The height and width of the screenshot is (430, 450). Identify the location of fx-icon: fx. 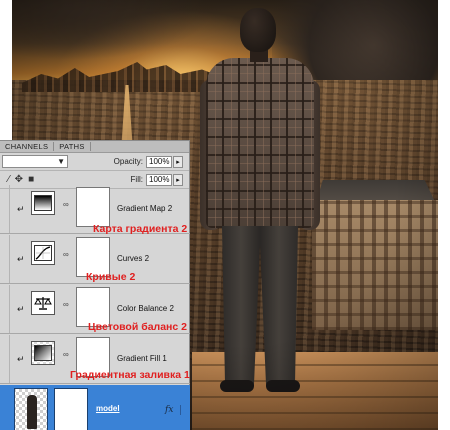
(169, 410).